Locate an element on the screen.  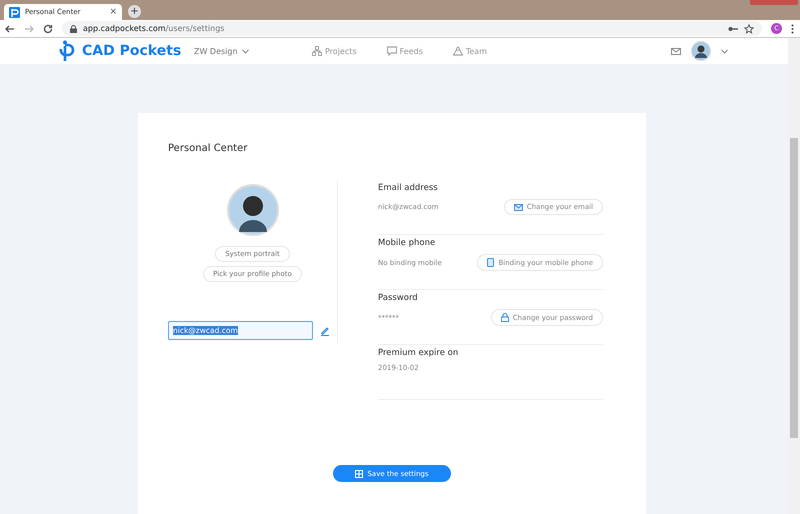
url-text: app.cadpockets.com/users/settings is located at coordinates (153, 28).